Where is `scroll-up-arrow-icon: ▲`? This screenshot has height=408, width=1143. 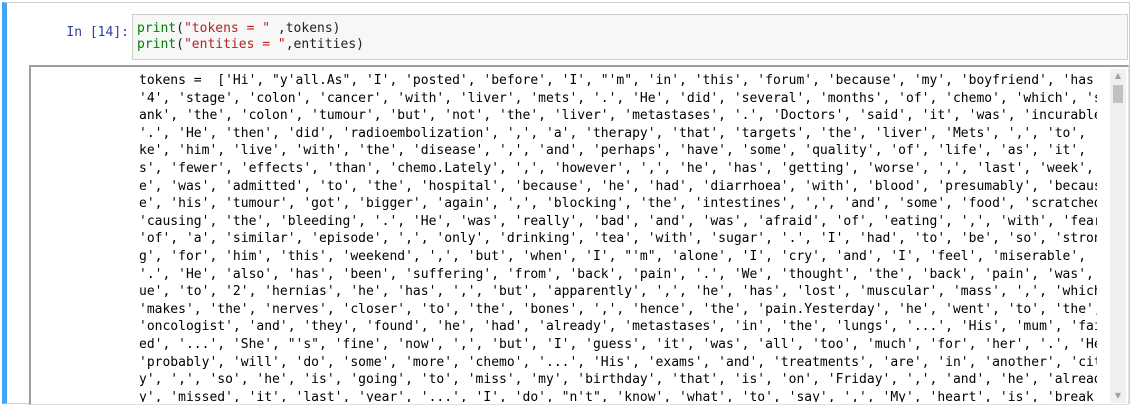 scroll-up-arrow-icon: ▲ is located at coordinates (1118, 76).